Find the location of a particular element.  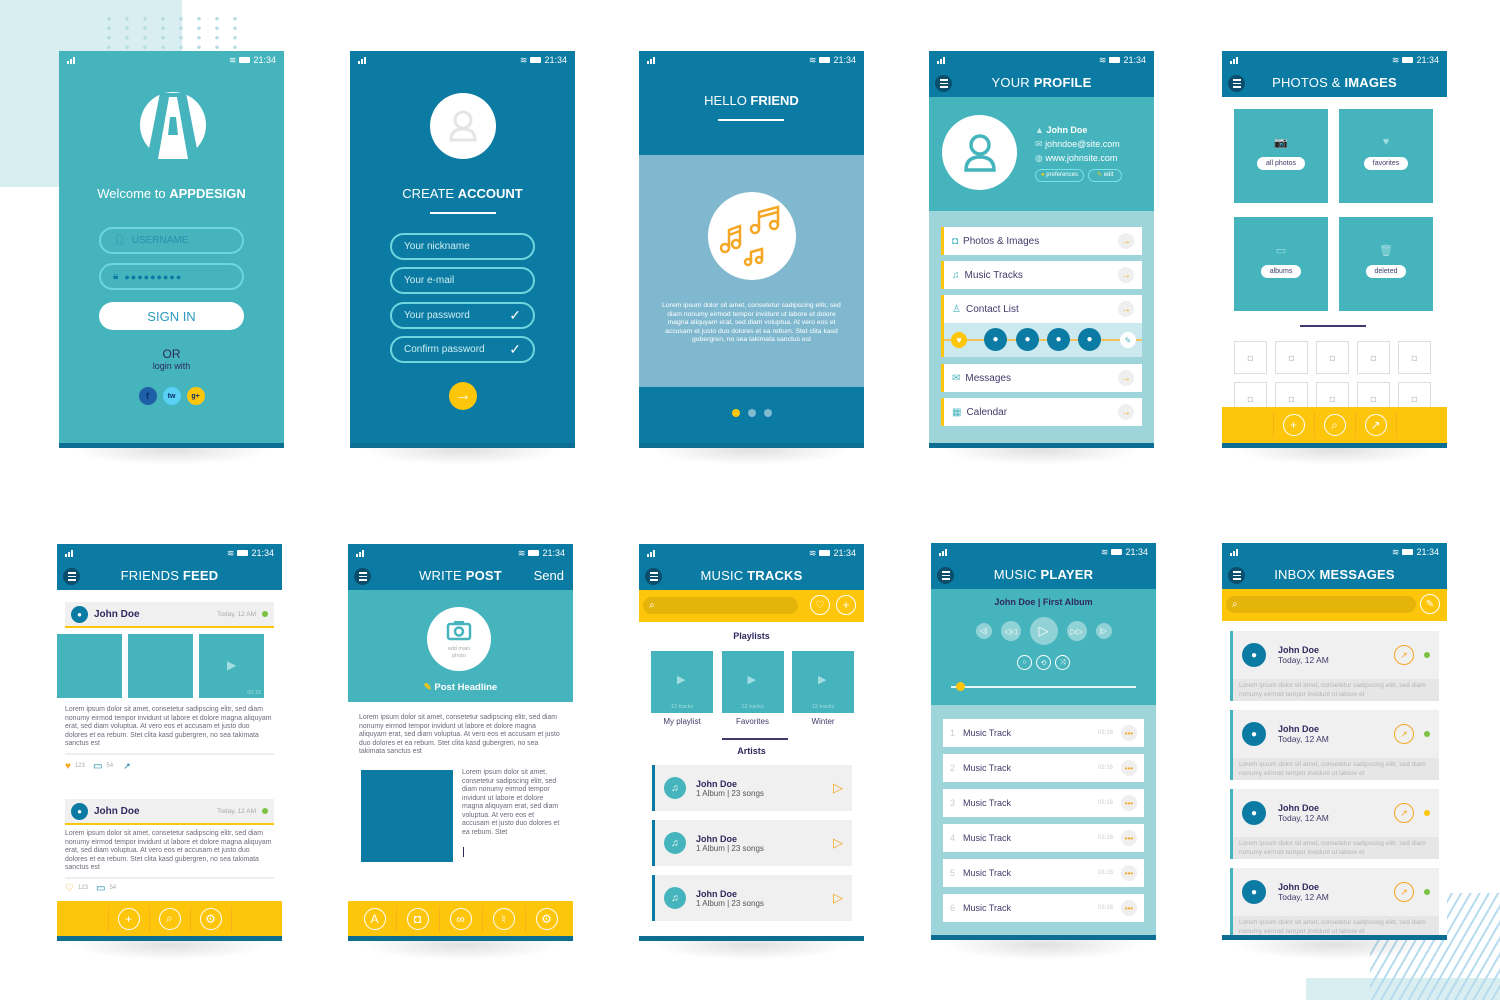

password-field: Your password ✓ is located at coordinates (462, 315).